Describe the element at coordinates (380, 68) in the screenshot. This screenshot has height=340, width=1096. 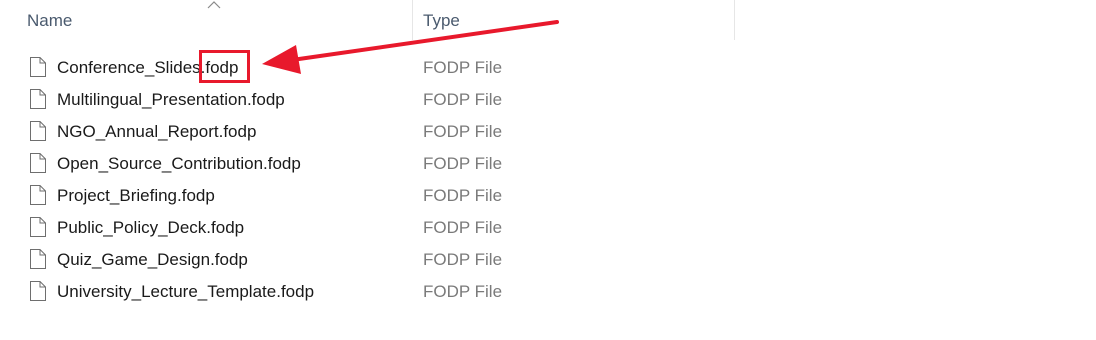
I see `file-row: Conference_Slides.fodp FODP File` at that location.